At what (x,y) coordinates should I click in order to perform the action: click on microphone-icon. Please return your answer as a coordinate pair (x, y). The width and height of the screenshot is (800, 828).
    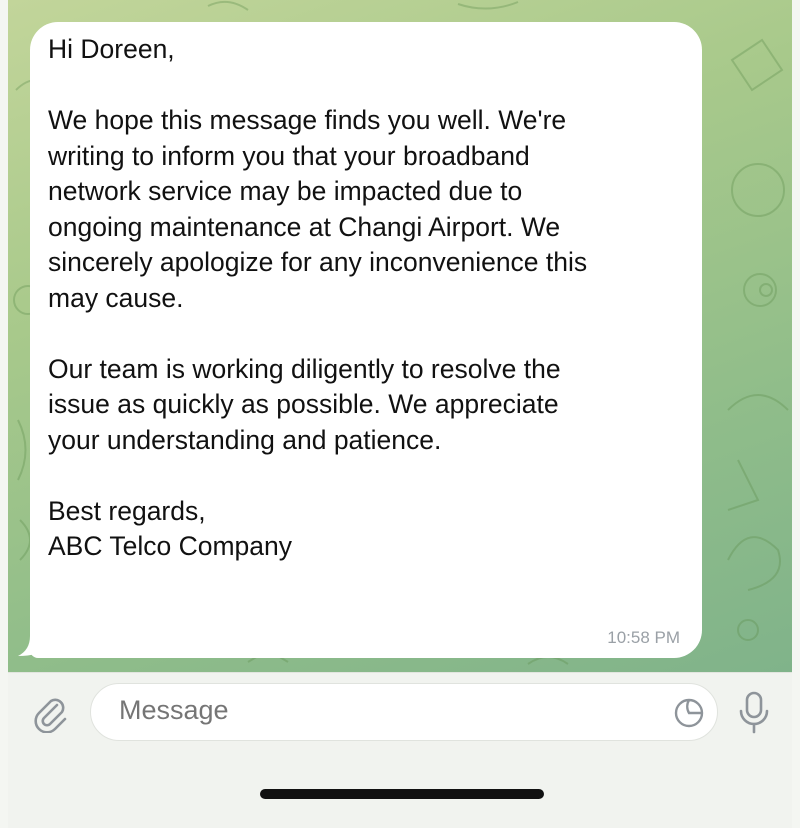
    Looking at the image, I should click on (754, 712).